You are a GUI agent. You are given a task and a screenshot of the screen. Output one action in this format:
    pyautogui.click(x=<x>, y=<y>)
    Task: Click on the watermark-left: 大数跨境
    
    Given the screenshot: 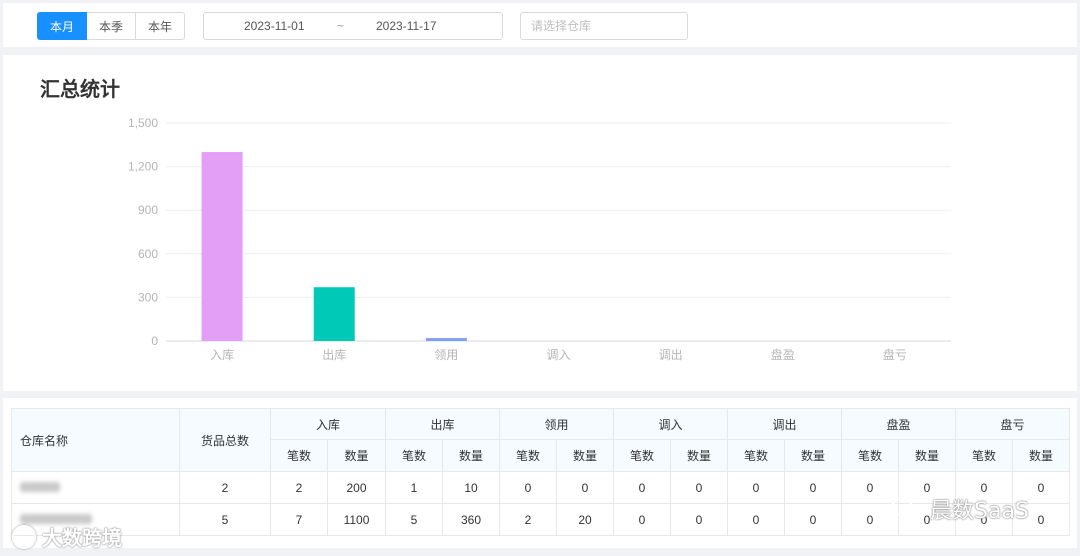 What is the action you would take?
    pyautogui.click(x=67, y=536)
    